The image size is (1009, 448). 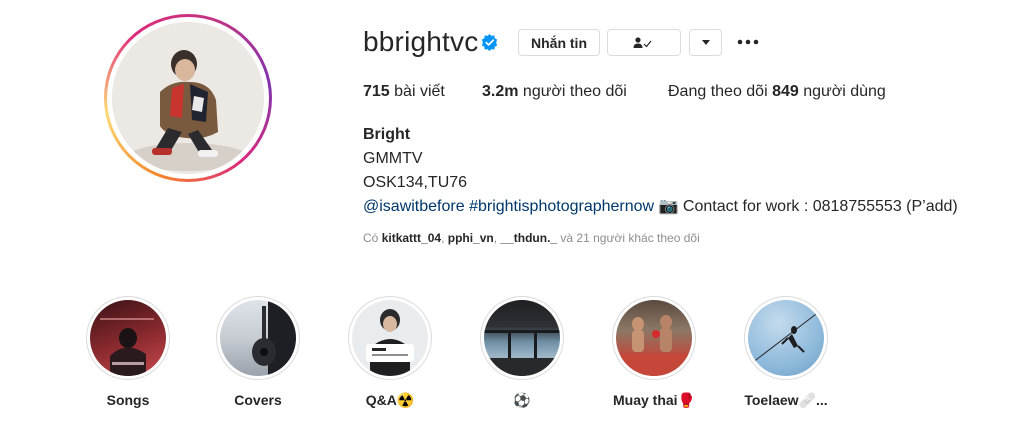 I want to click on following-button, so click(x=644, y=42).